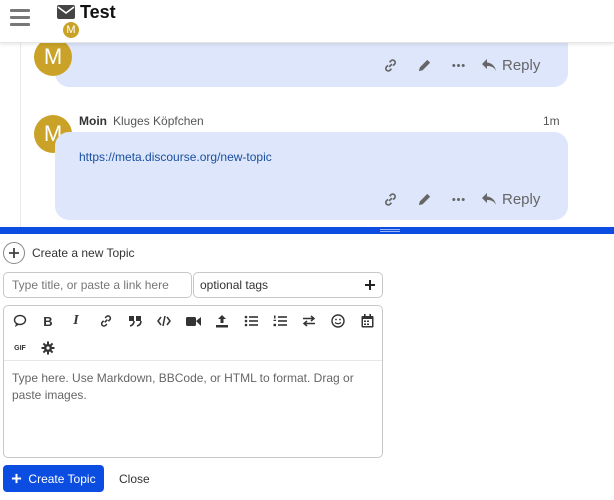  What do you see at coordinates (251, 321) in the screenshot?
I see `bullet-list-icon` at bounding box center [251, 321].